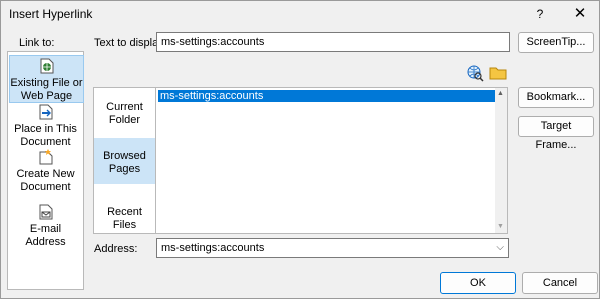 This screenshot has height=299, width=600. I want to click on look-in-browsed-pages: Browsed Pages, so click(124, 161).